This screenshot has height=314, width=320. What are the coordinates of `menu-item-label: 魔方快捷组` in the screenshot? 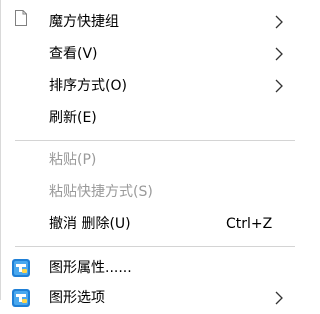 It's located at (84, 22).